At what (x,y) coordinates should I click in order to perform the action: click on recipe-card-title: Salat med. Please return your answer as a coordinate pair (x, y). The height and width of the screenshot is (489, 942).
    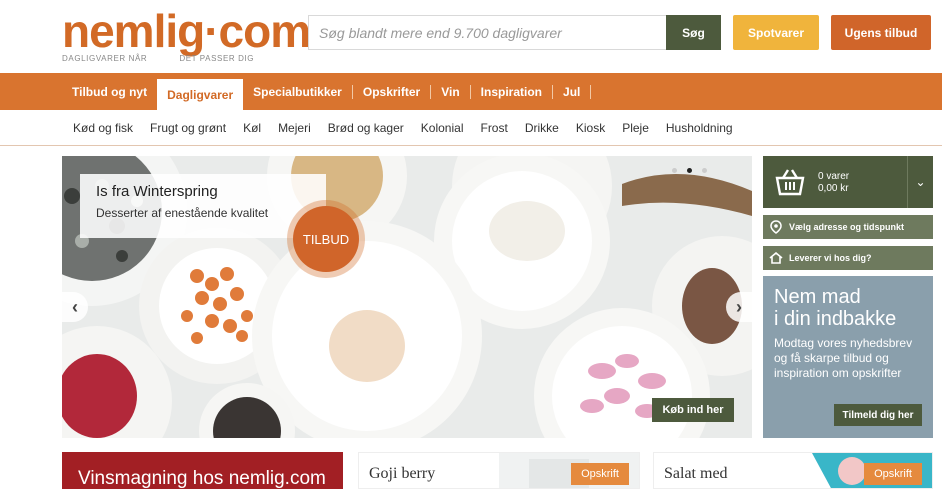
    Looking at the image, I should click on (696, 473).